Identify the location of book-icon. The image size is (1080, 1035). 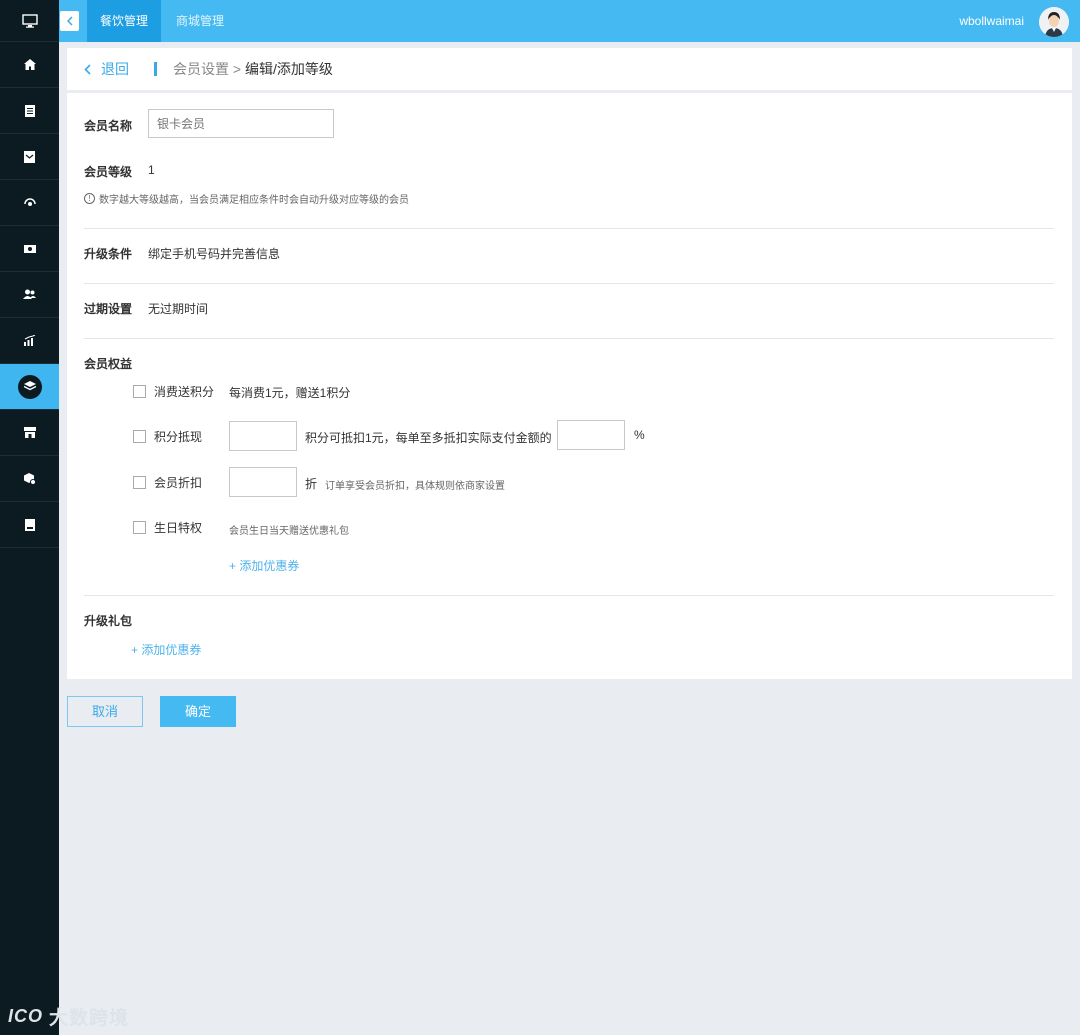
(29, 524).